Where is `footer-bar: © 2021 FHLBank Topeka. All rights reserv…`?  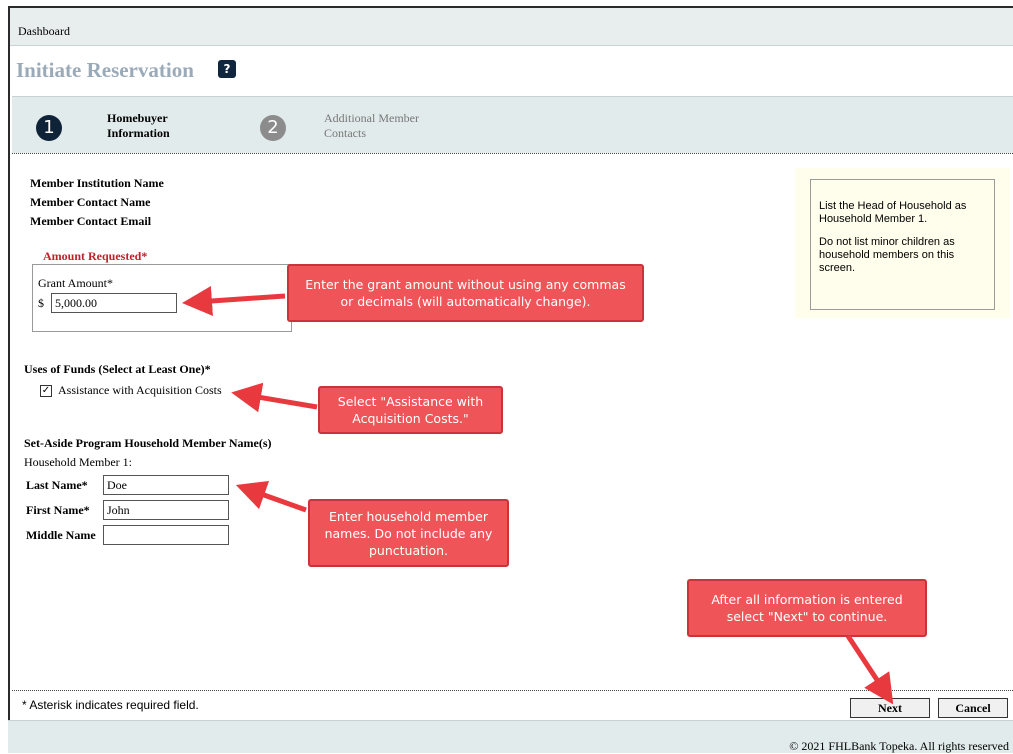
footer-bar: © 2021 FHLBank Topeka. All rights reserv… is located at coordinates (510, 736).